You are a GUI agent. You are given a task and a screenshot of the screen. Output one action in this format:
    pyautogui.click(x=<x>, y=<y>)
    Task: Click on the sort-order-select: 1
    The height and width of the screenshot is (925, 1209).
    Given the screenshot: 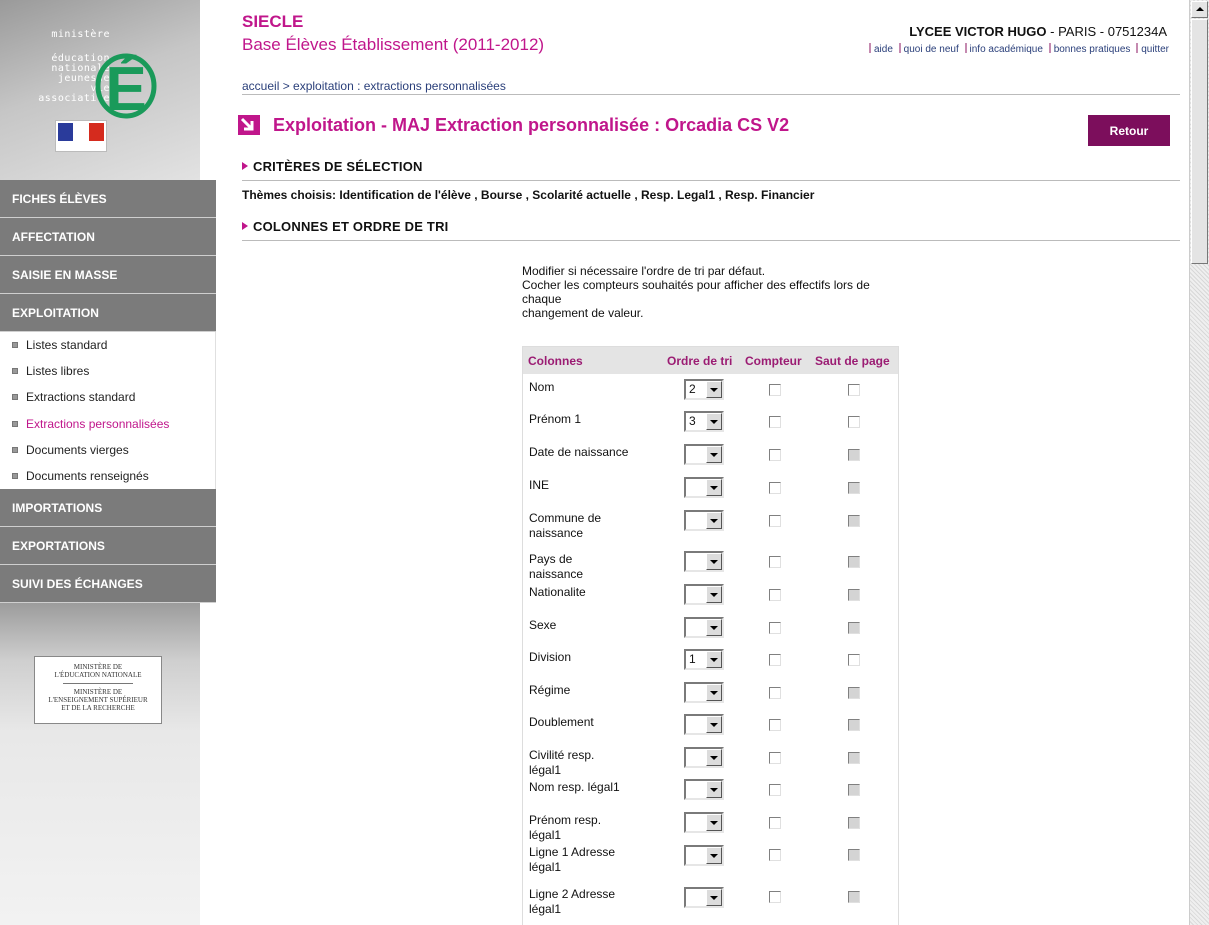 What is the action you would take?
    pyautogui.click(x=704, y=659)
    